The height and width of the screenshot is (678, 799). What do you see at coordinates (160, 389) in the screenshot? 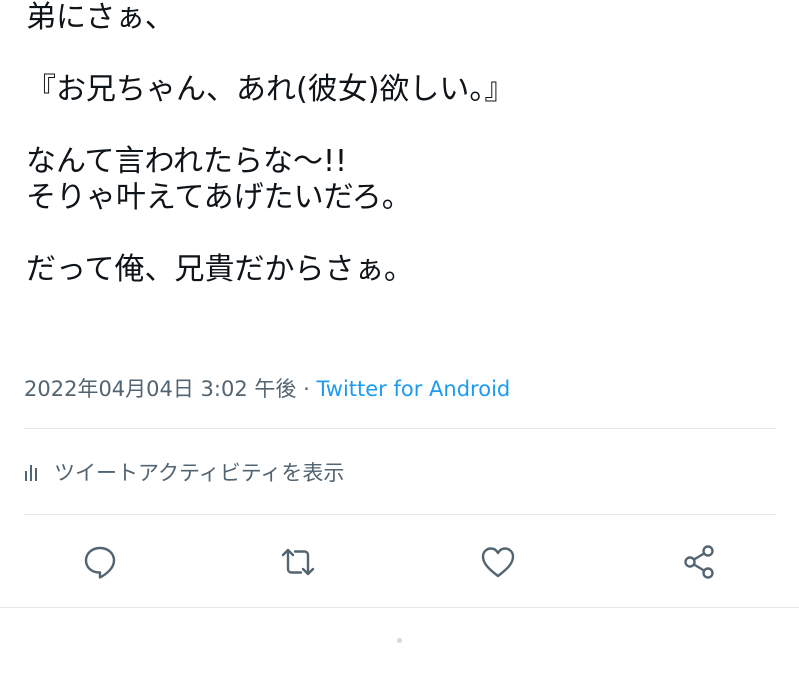
I see `tweet-timestamp: 2022年04月04日 3:02 午後` at bounding box center [160, 389].